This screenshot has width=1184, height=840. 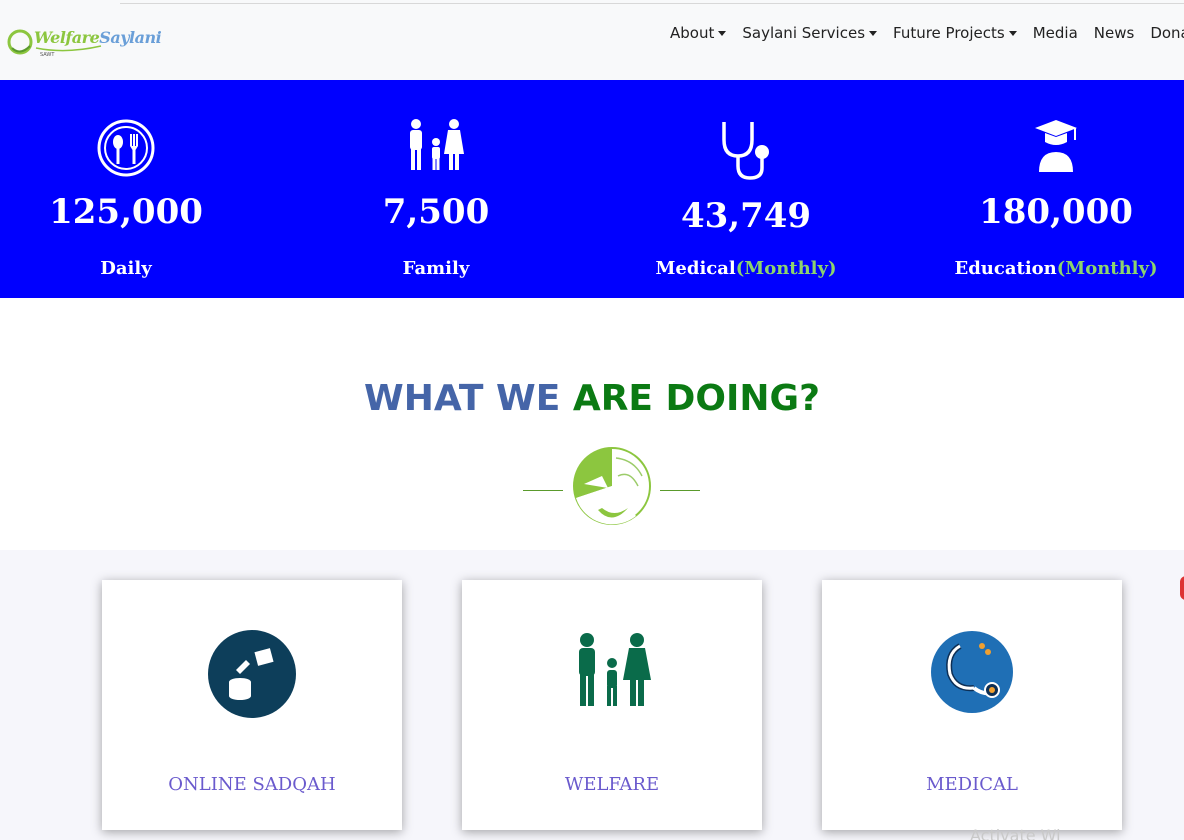 What do you see at coordinates (252, 674) in the screenshot?
I see `sadqah-icon` at bounding box center [252, 674].